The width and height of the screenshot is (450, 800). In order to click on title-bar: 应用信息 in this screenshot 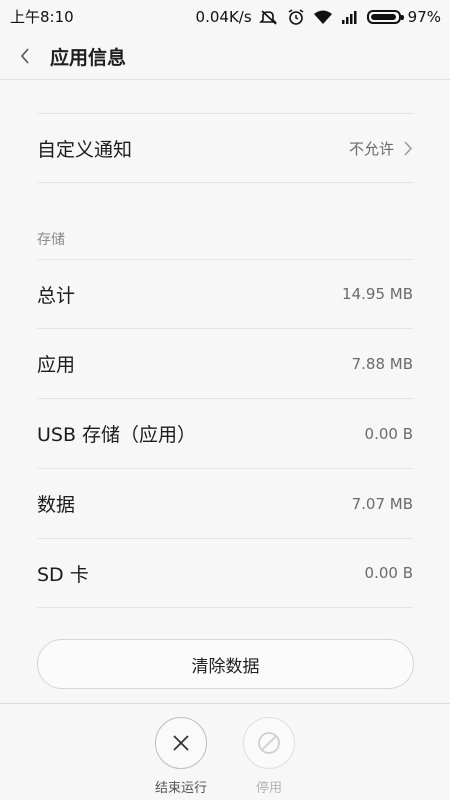, I will do `click(225, 56)`.